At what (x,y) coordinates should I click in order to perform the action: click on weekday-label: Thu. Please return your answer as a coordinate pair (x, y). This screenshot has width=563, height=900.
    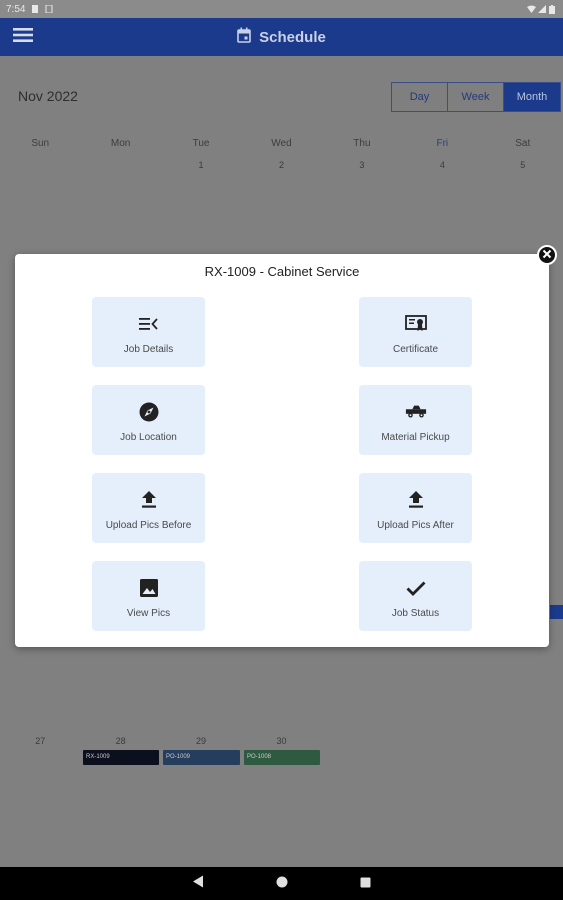
    Looking at the image, I should click on (362, 143).